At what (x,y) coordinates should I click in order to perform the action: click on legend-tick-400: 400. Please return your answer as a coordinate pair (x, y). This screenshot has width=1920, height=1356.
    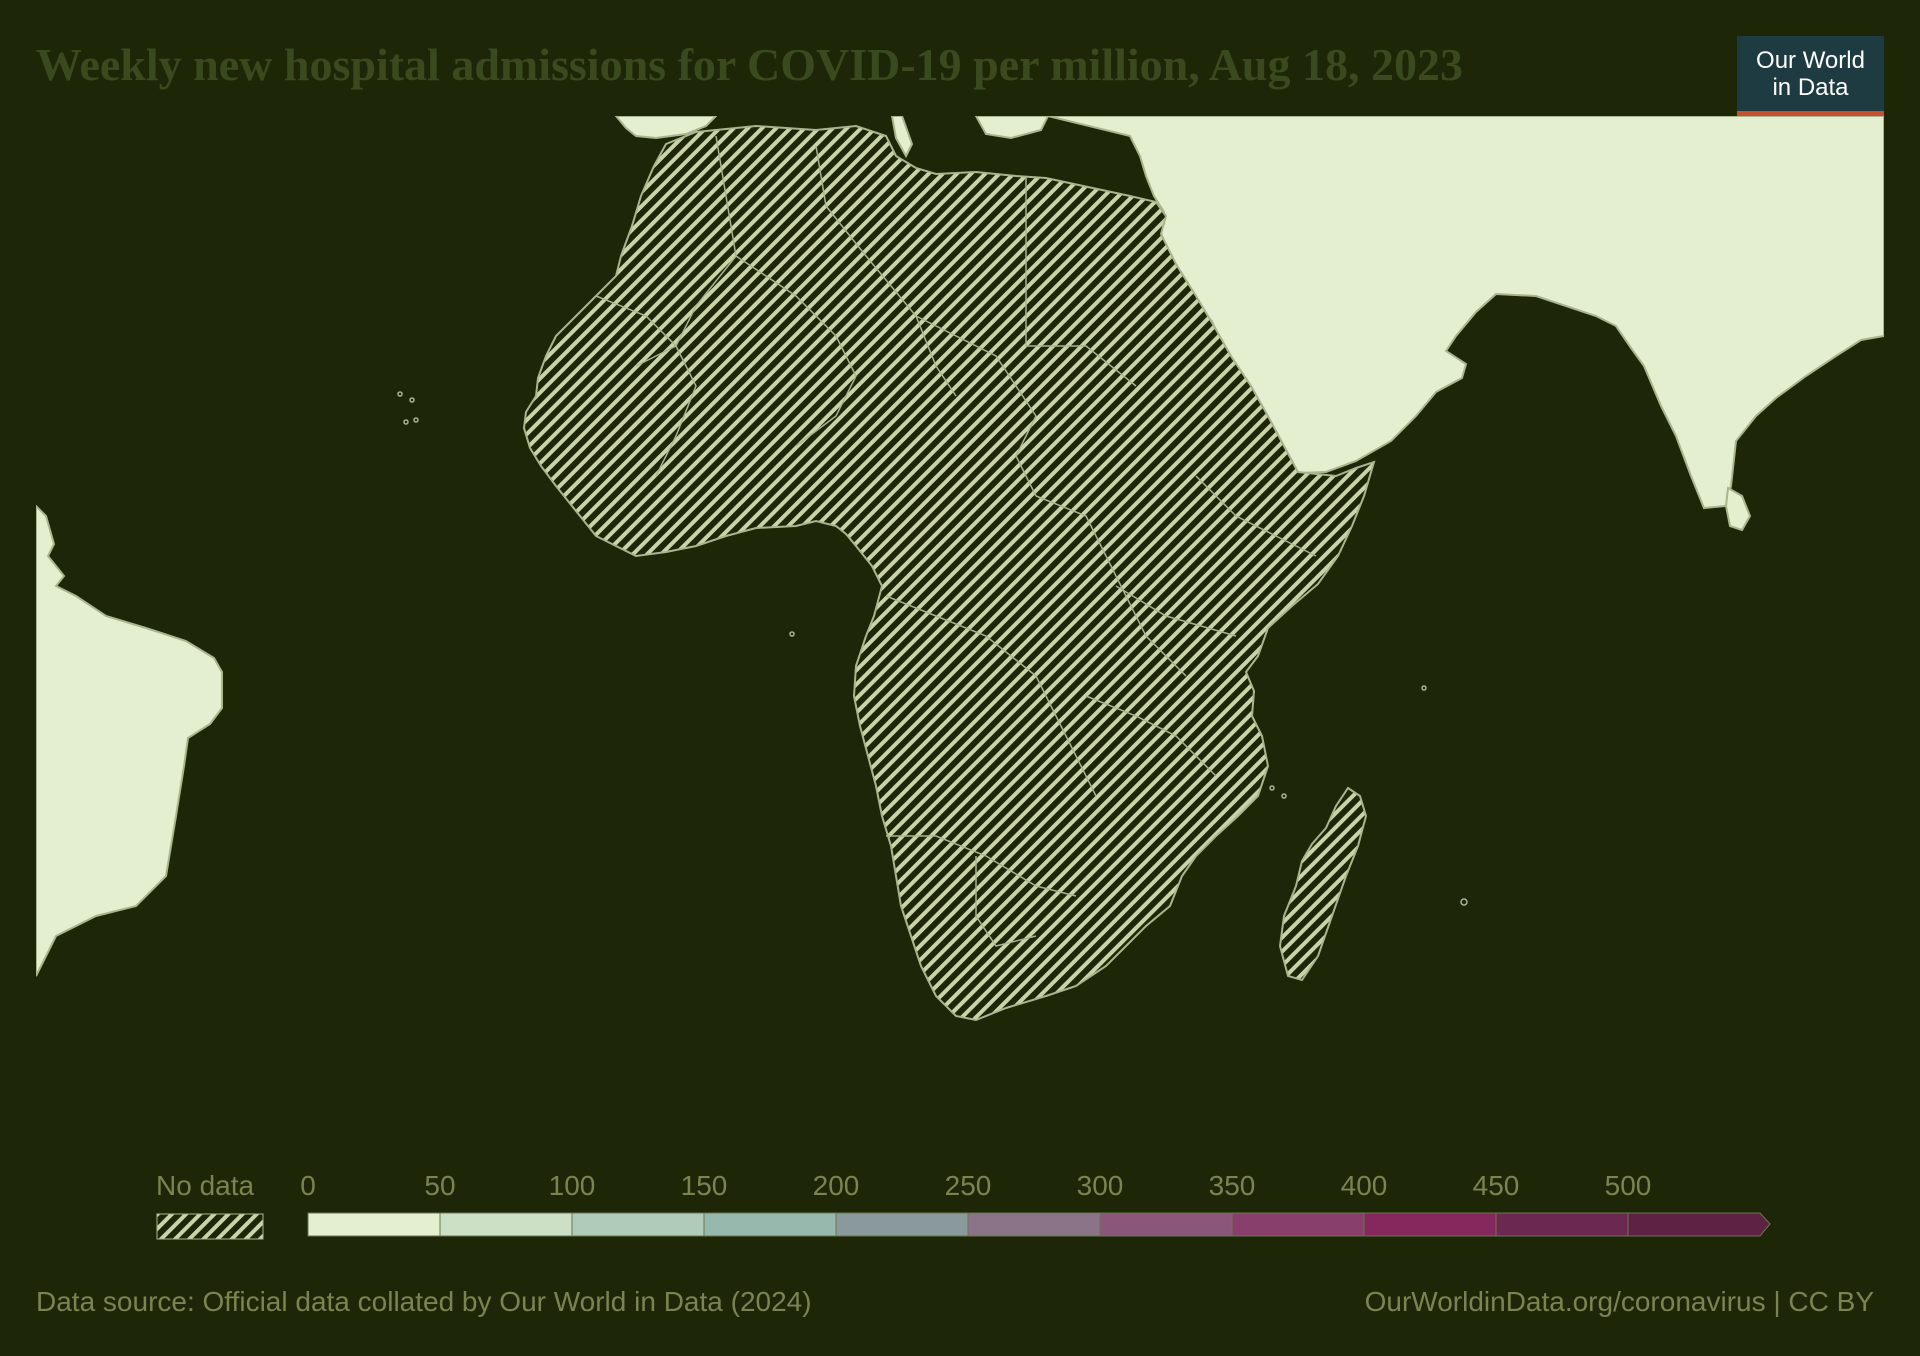
    Looking at the image, I should click on (1364, 1185).